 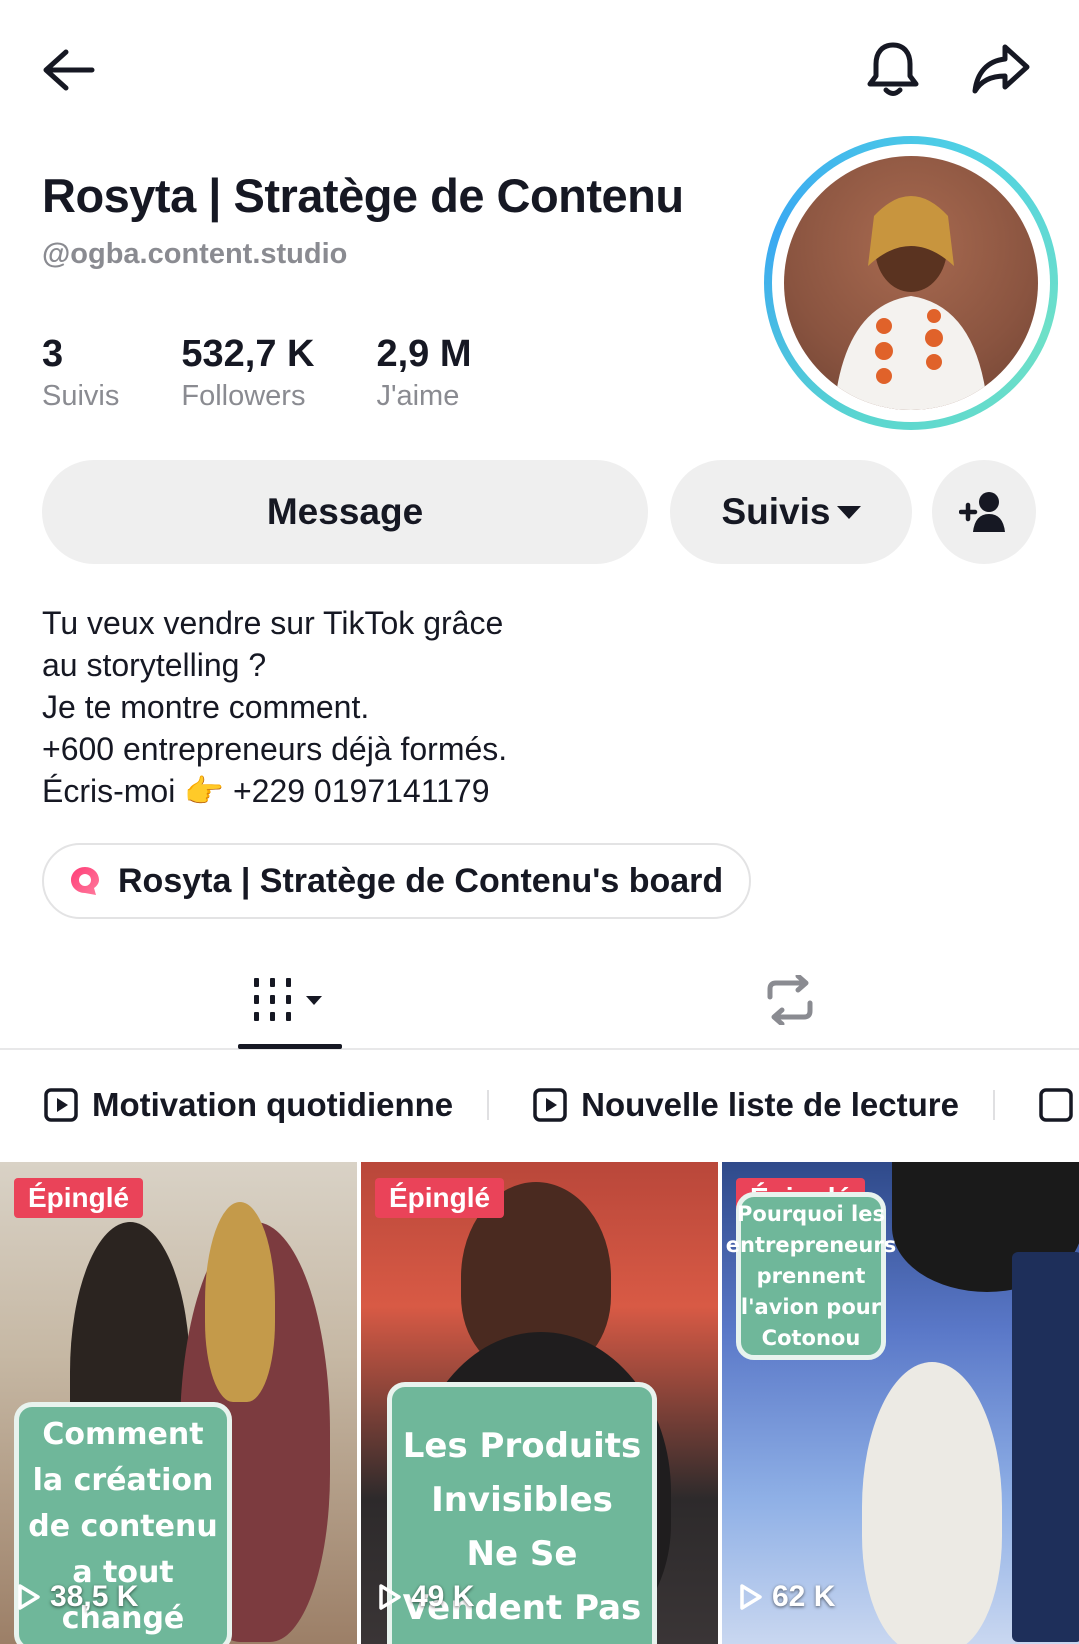 What do you see at coordinates (290, 1046) in the screenshot?
I see `active-tab-indicator` at bounding box center [290, 1046].